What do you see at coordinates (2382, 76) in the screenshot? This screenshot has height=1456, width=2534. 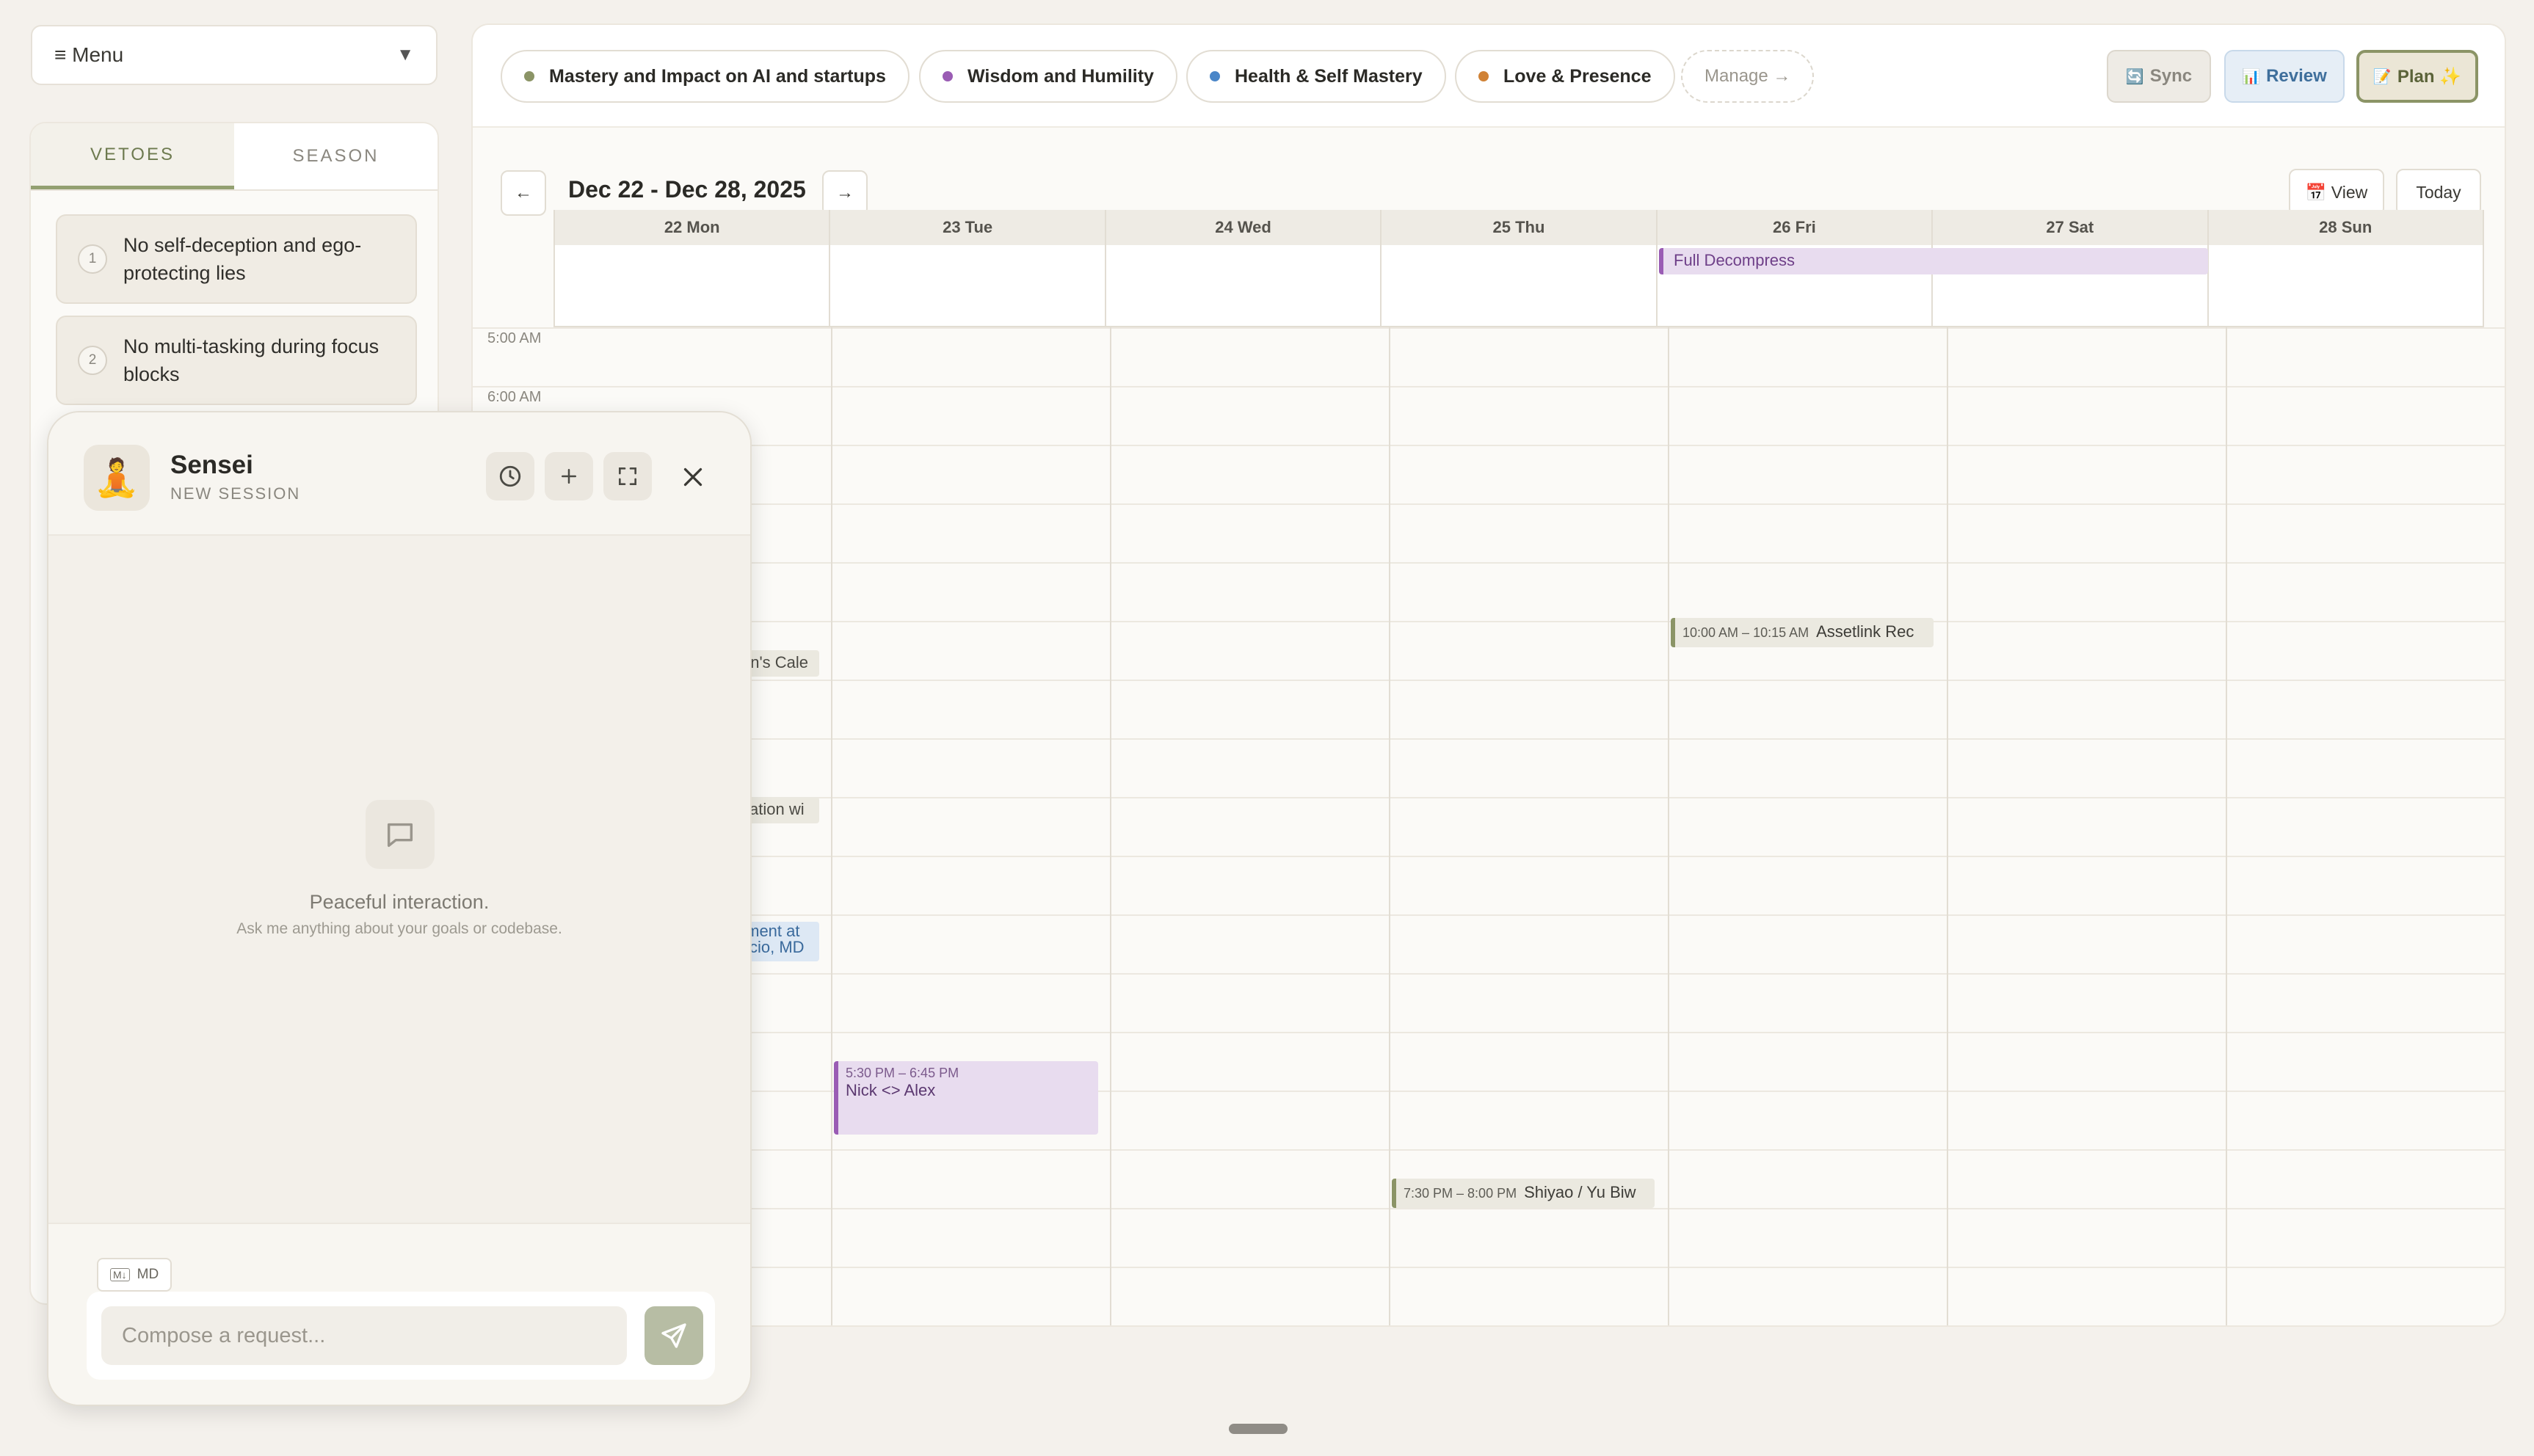 I see `memo-icon: 📝` at bounding box center [2382, 76].